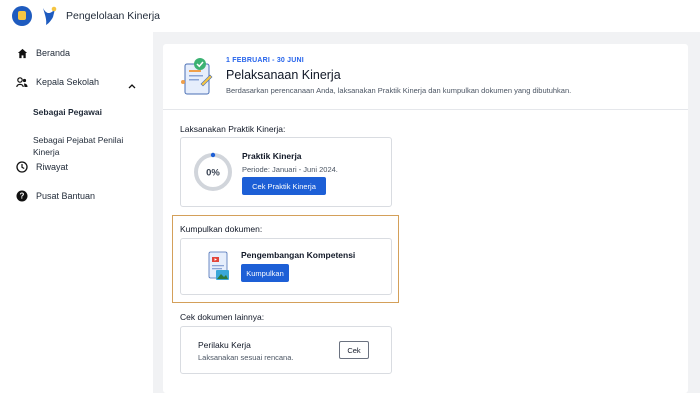 The height and width of the screenshot is (393, 700). What do you see at coordinates (22, 82) in the screenshot?
I see `users-icon` at bounding box center [22, 82].